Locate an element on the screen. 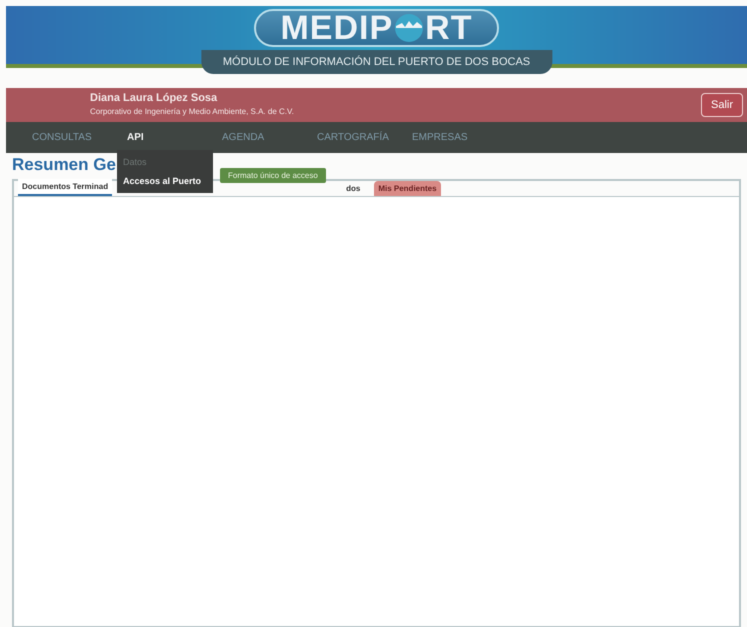 This screenshot has width=747, height=627. globe-icon is located at coordinates (409, 28).